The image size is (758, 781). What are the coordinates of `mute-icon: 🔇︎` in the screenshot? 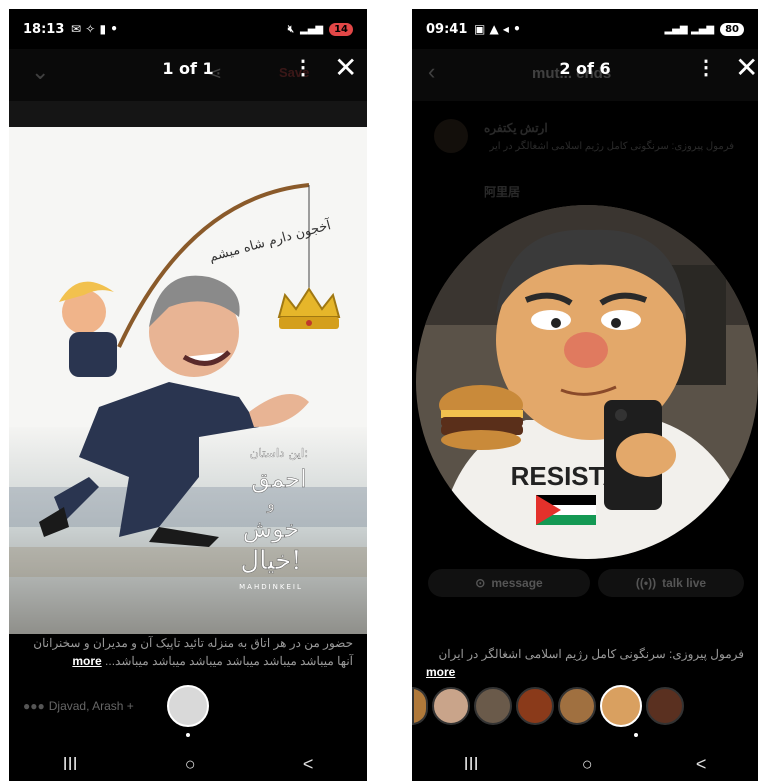 It's located at (290, 29).